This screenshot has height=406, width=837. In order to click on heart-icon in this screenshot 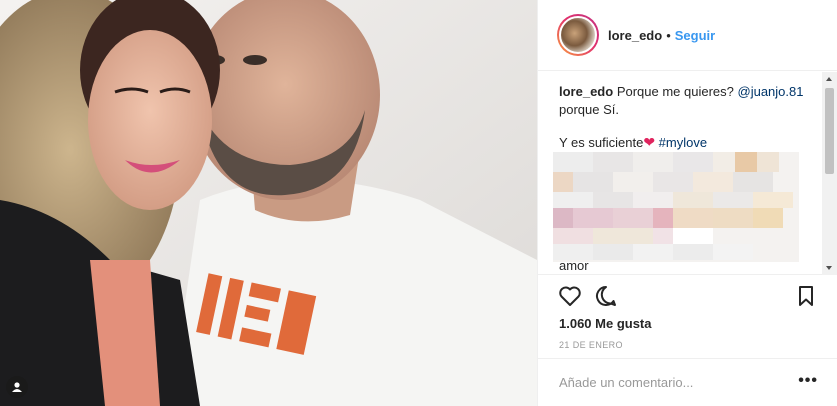, I will do `click(570, 296)`.